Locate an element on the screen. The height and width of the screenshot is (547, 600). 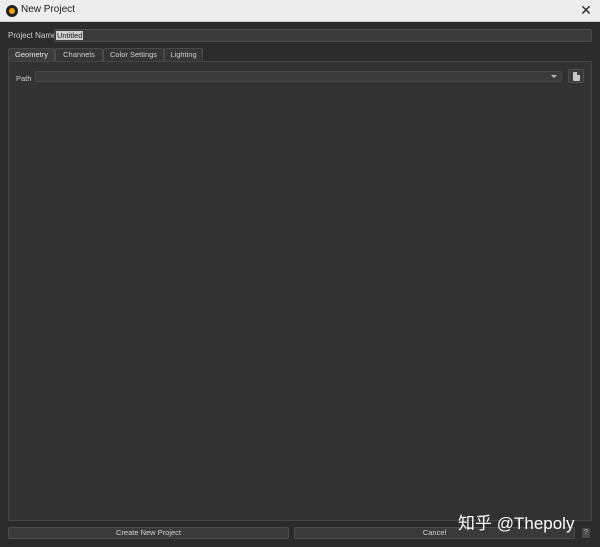
path-label: Path is located at coordinates (24, 78).